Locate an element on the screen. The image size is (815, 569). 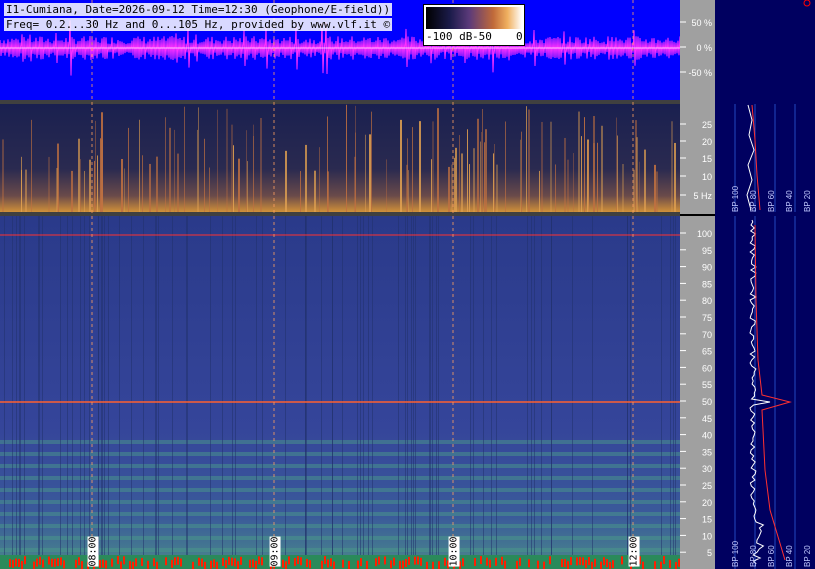
lower-tick-label: 10 is located at coordinates (707, 536).